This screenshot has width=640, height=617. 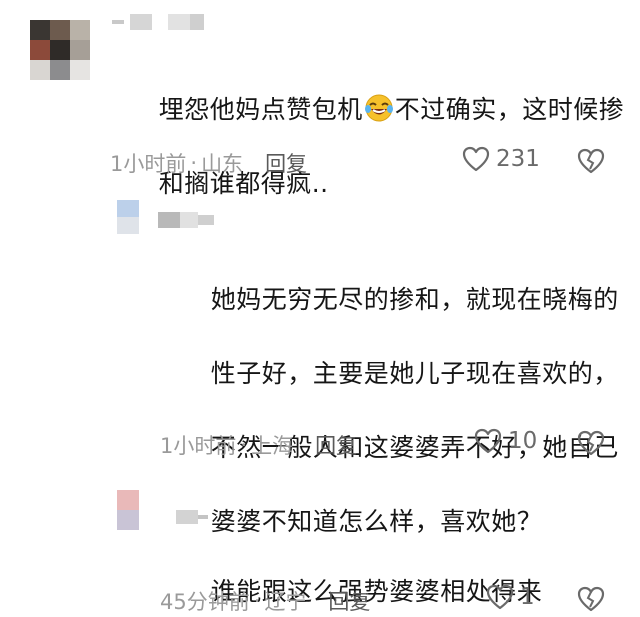 I want to click on location: 山东, so click(x=222, y=164).